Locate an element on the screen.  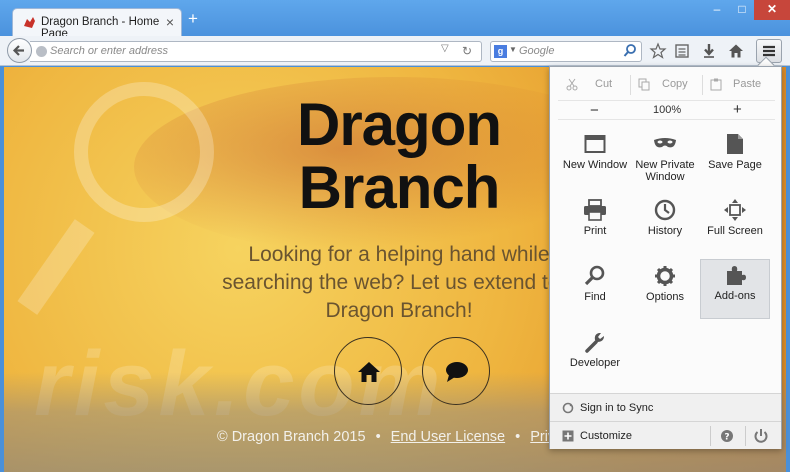
tab-dragon-branch: Dragon Branch - Home Page × is located at coordinates (97, 24).